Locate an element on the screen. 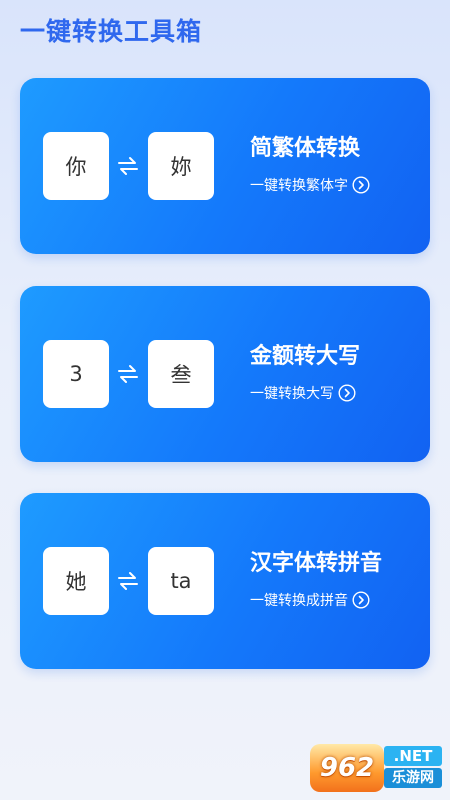  card-subtitle-link: 一键转换成拼音 is located at coordinates (310, 600).